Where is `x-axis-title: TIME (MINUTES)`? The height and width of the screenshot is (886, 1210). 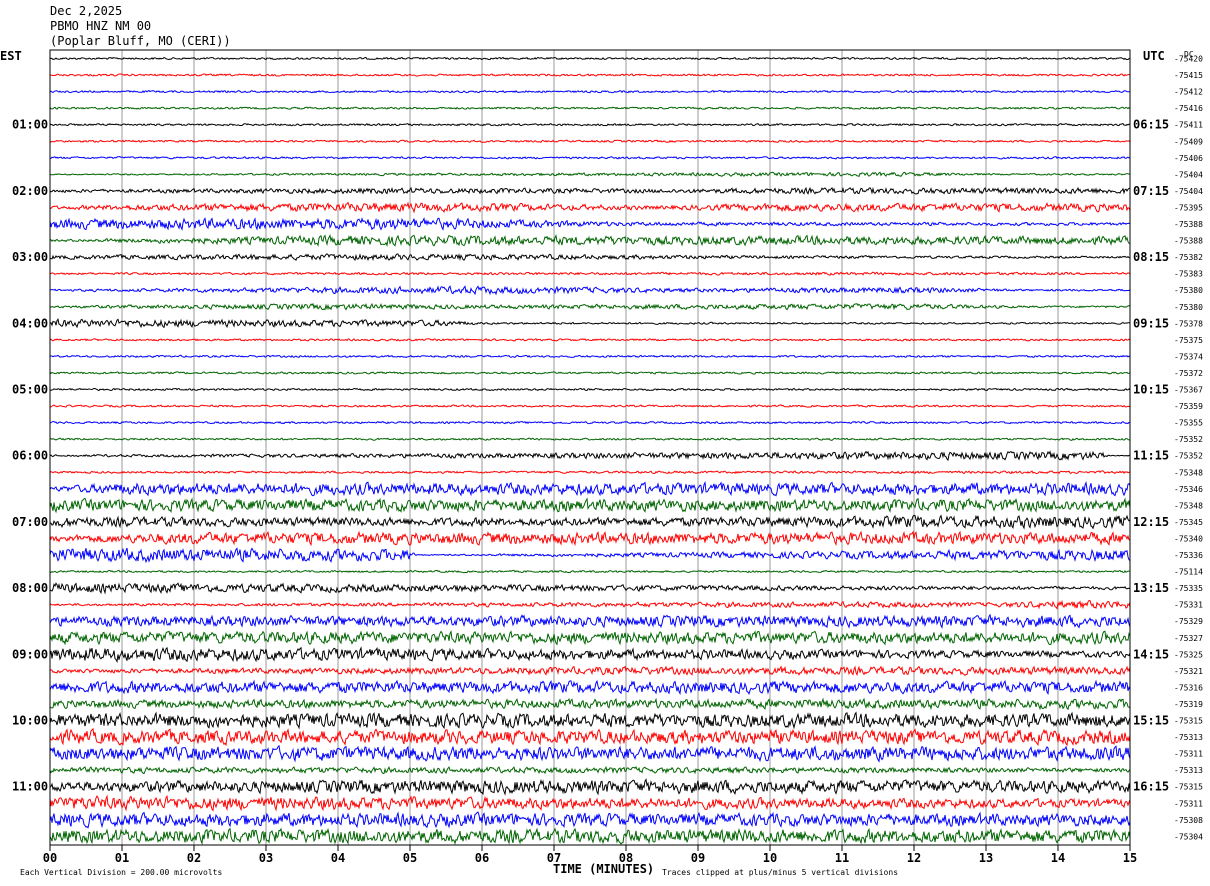
x-axis-title: TIME (MINUTES) is located at coordinates (603, 869).